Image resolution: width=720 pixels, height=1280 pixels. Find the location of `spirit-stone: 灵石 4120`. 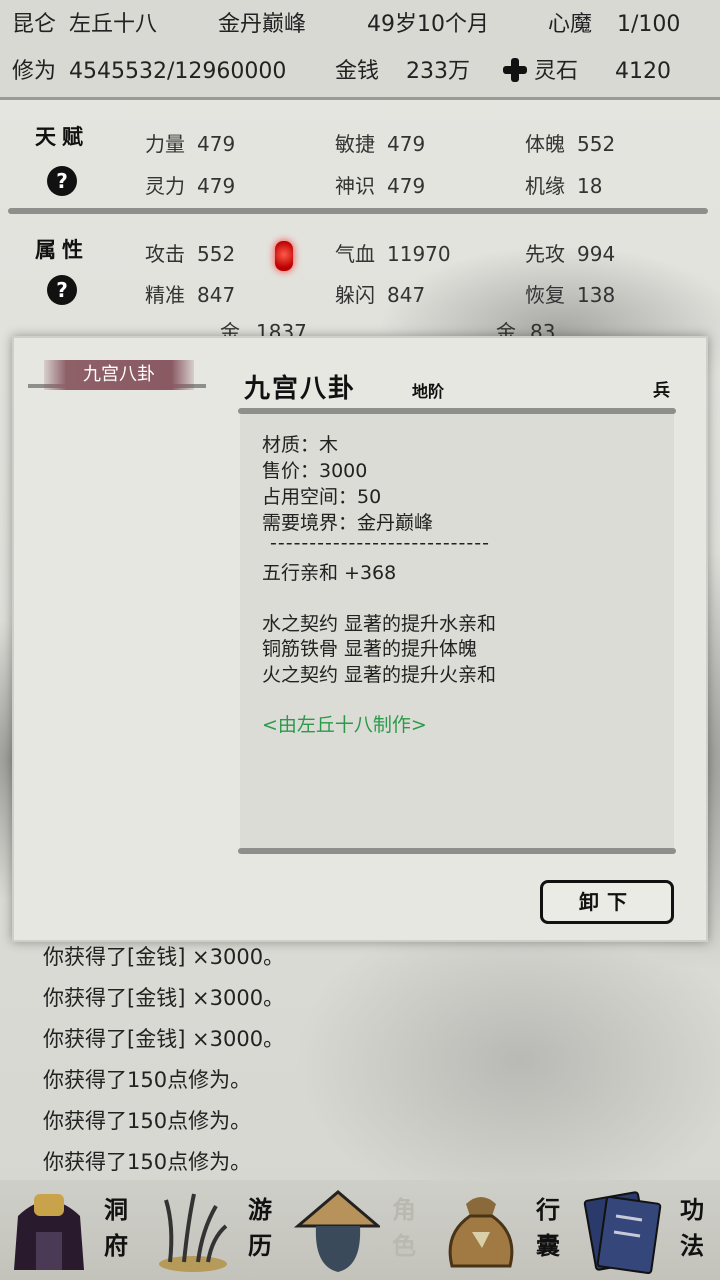

spirit-stone: 灵石 4120 is located at coordinates (587, 72).